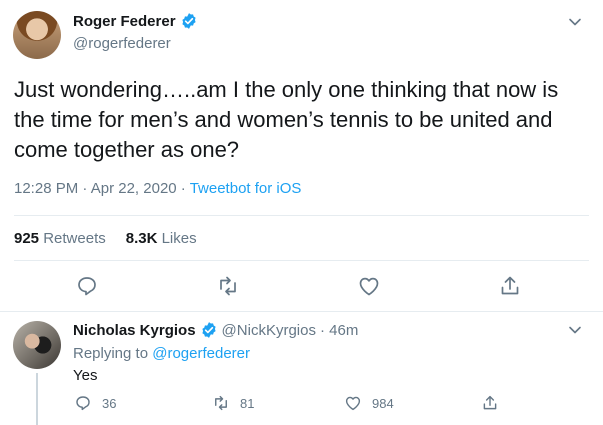 The image size is (603, 425). I want to click on reply-like-button: 984, so click(369, 403).